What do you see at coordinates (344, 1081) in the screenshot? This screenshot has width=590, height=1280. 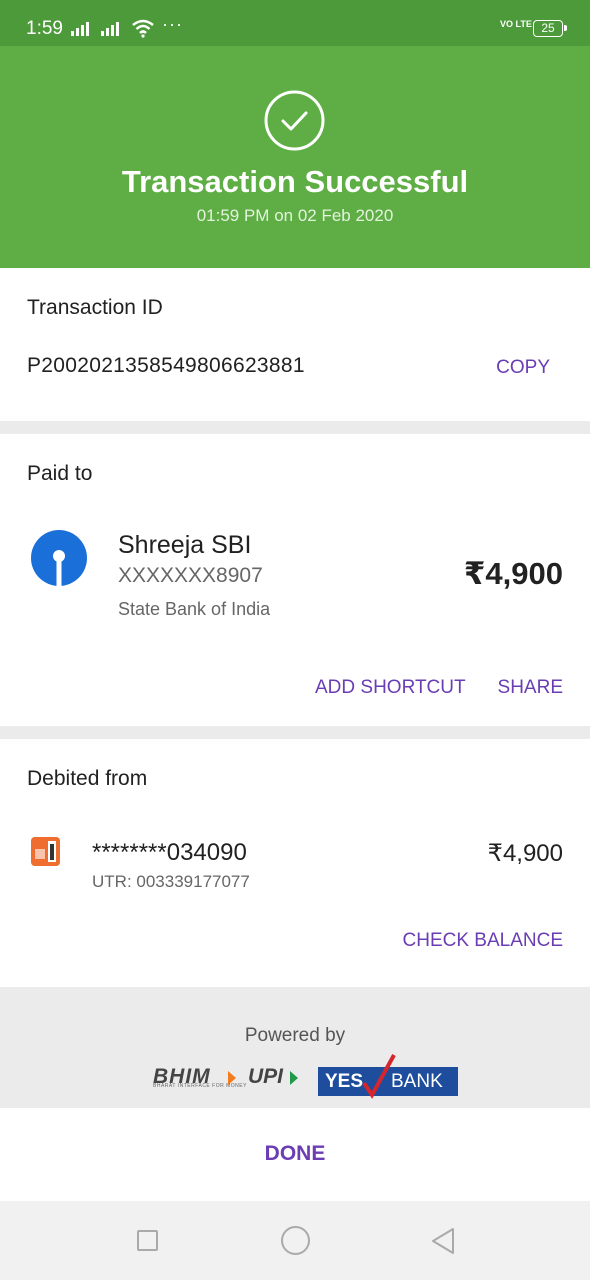 I see `yes-text: YES` at bounding box center [344, 1081].